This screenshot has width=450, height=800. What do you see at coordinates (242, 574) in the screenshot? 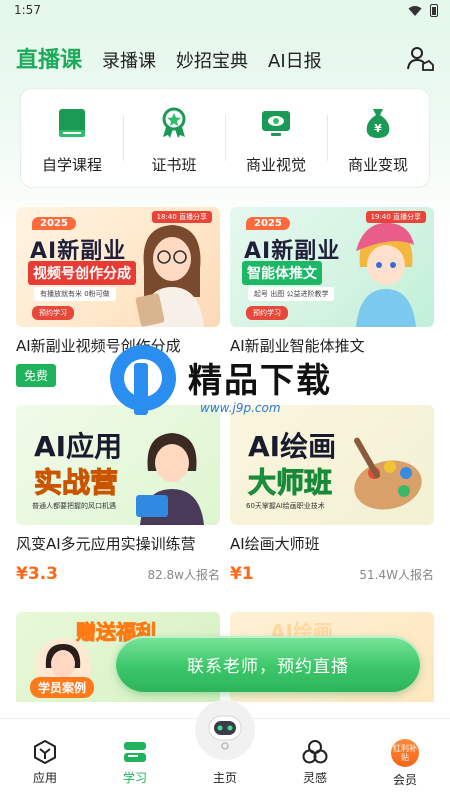
I see `course-price: ¥1` at bounding box center [242, 574].